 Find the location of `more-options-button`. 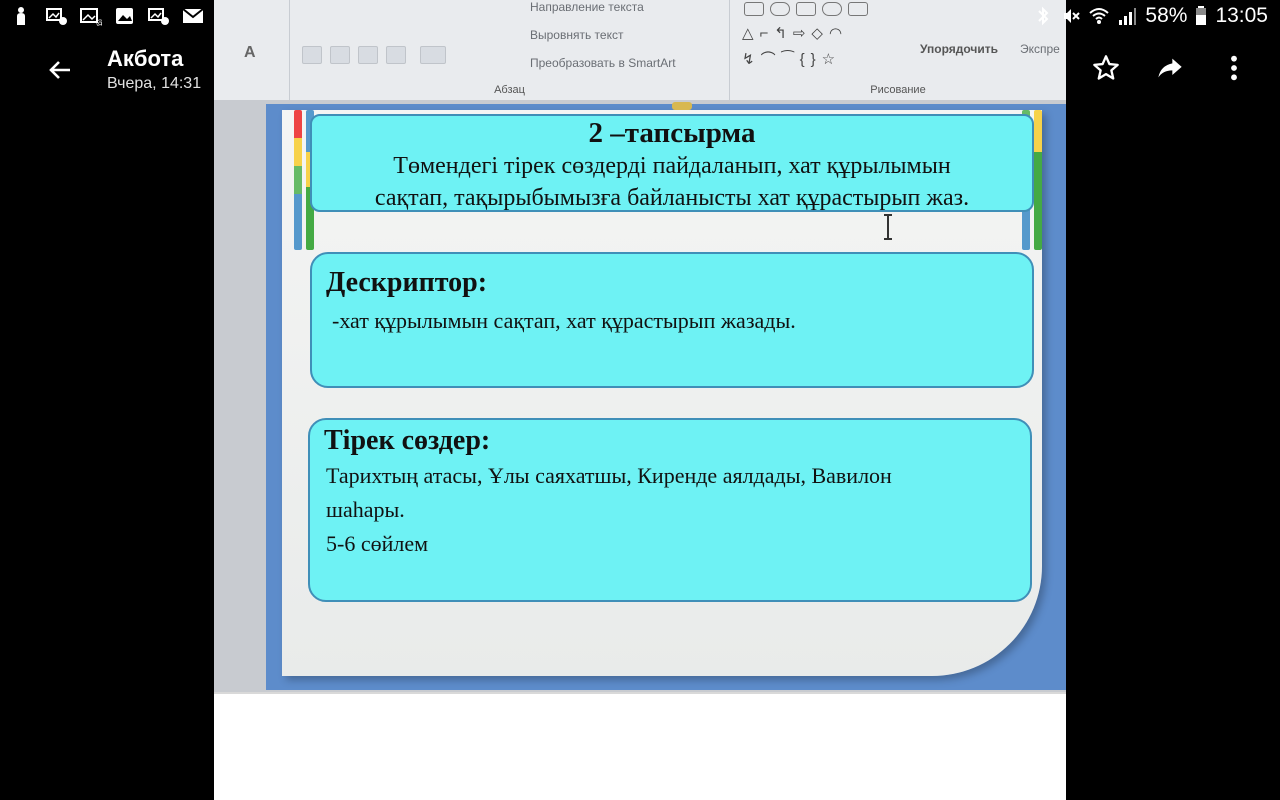

more-options-button is located at coordinates (1234, 68).